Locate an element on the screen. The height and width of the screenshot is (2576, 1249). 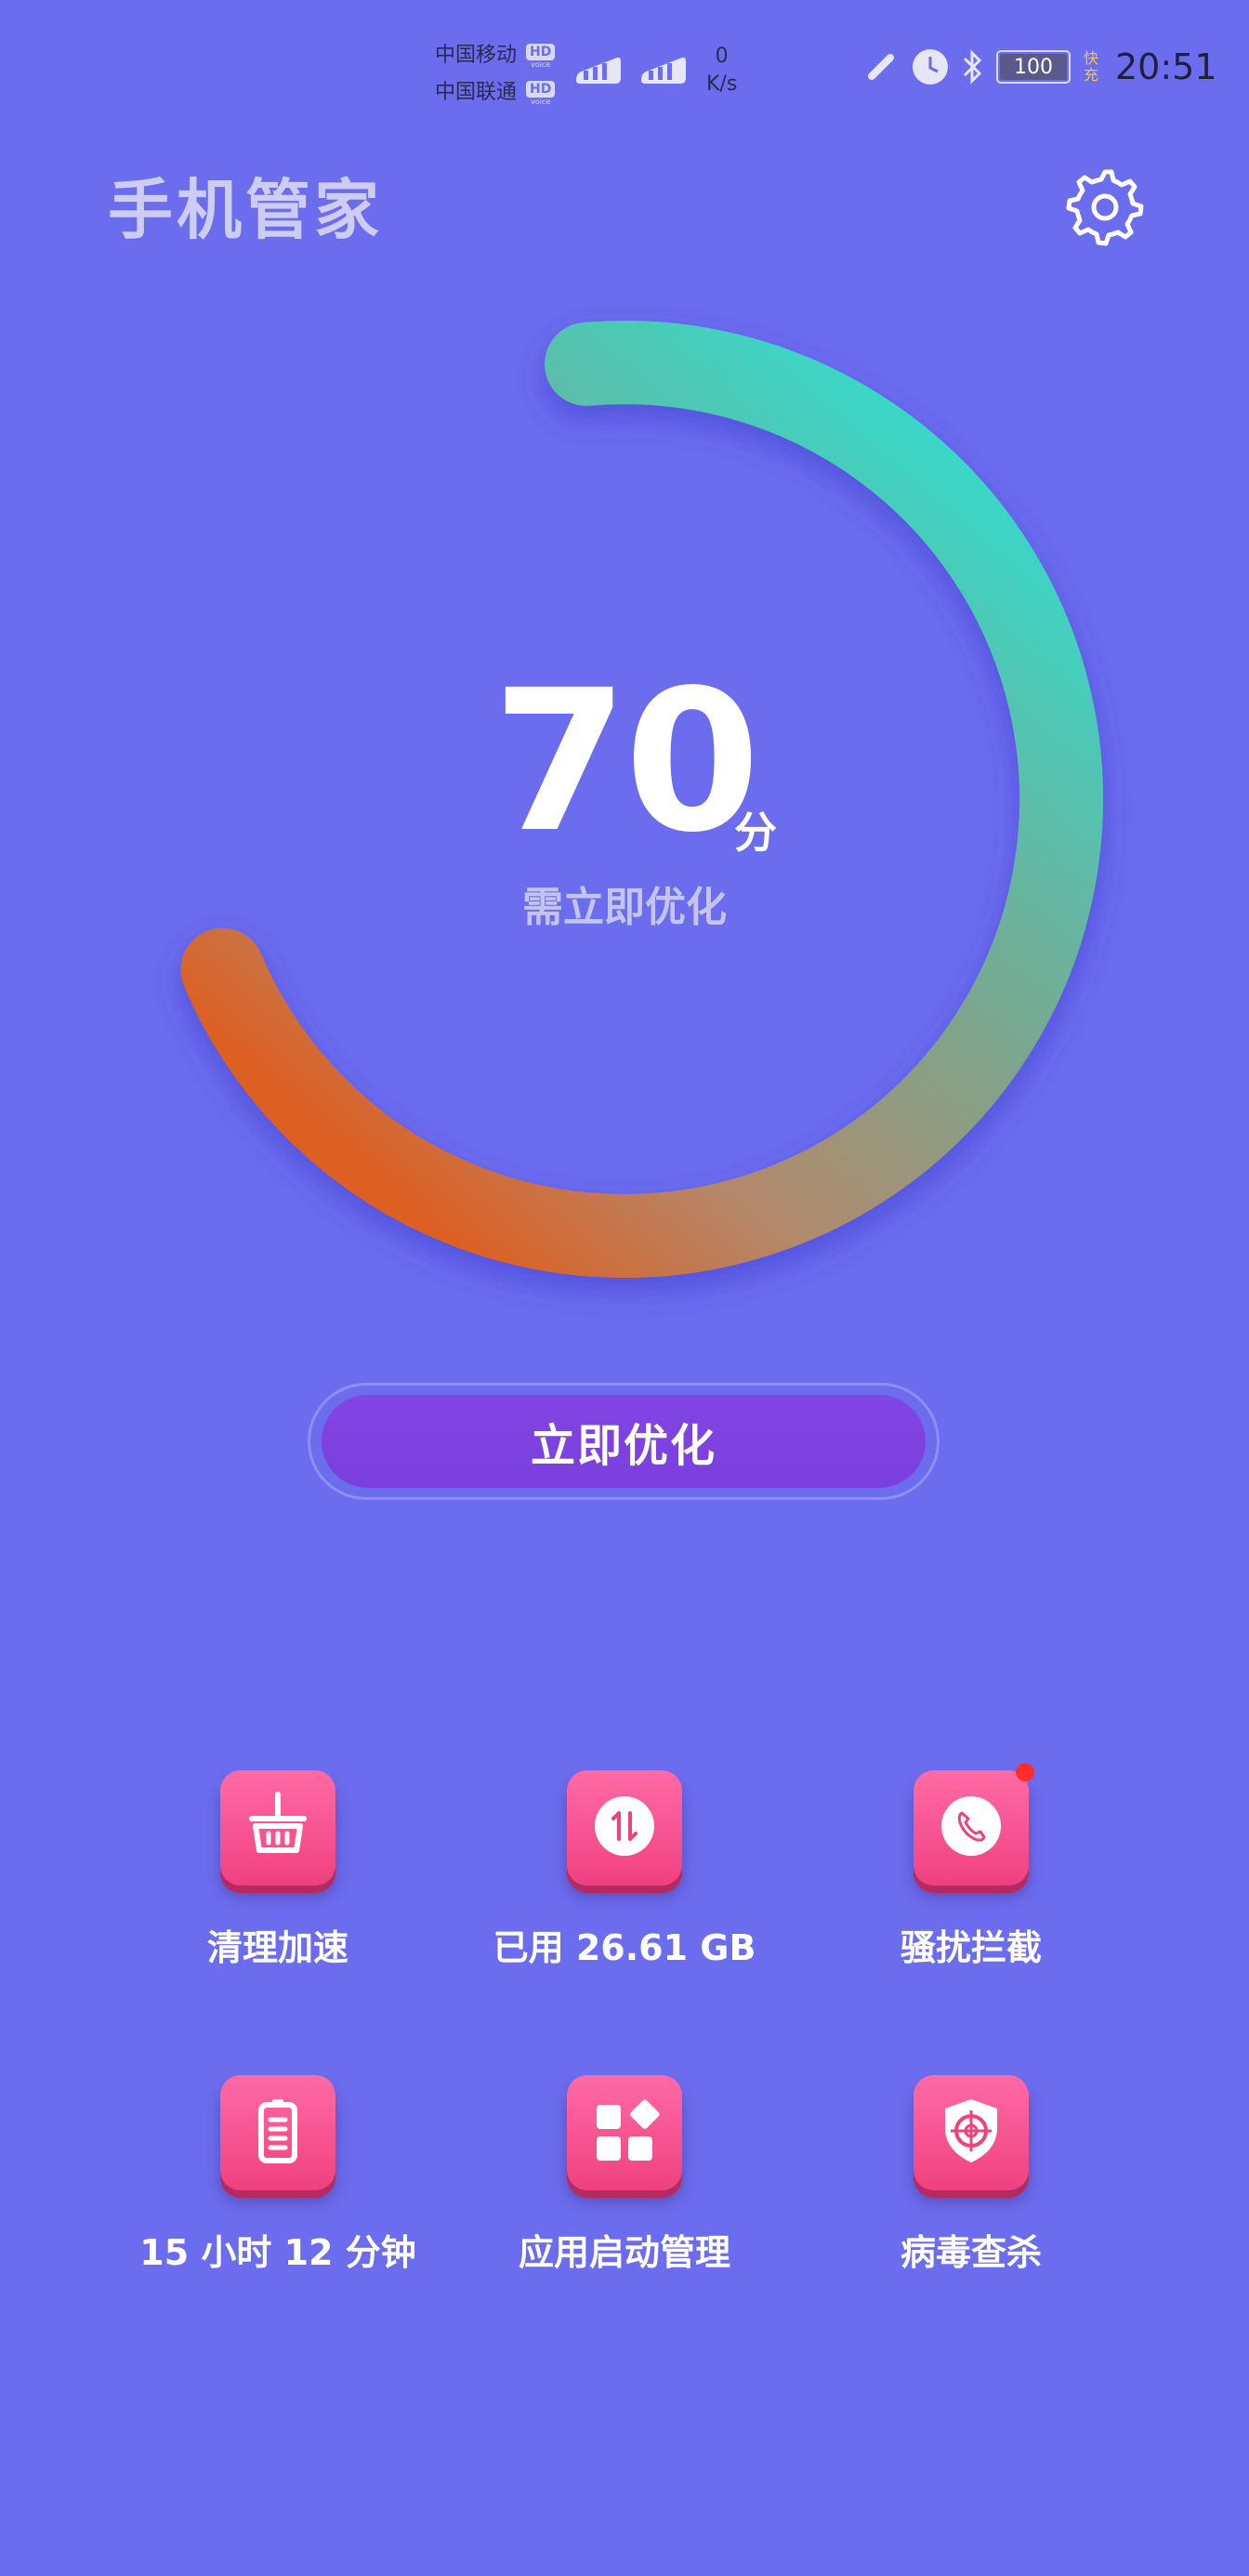
tile-clean-boost: 清理加速 is located at coordinates (278, 1870).